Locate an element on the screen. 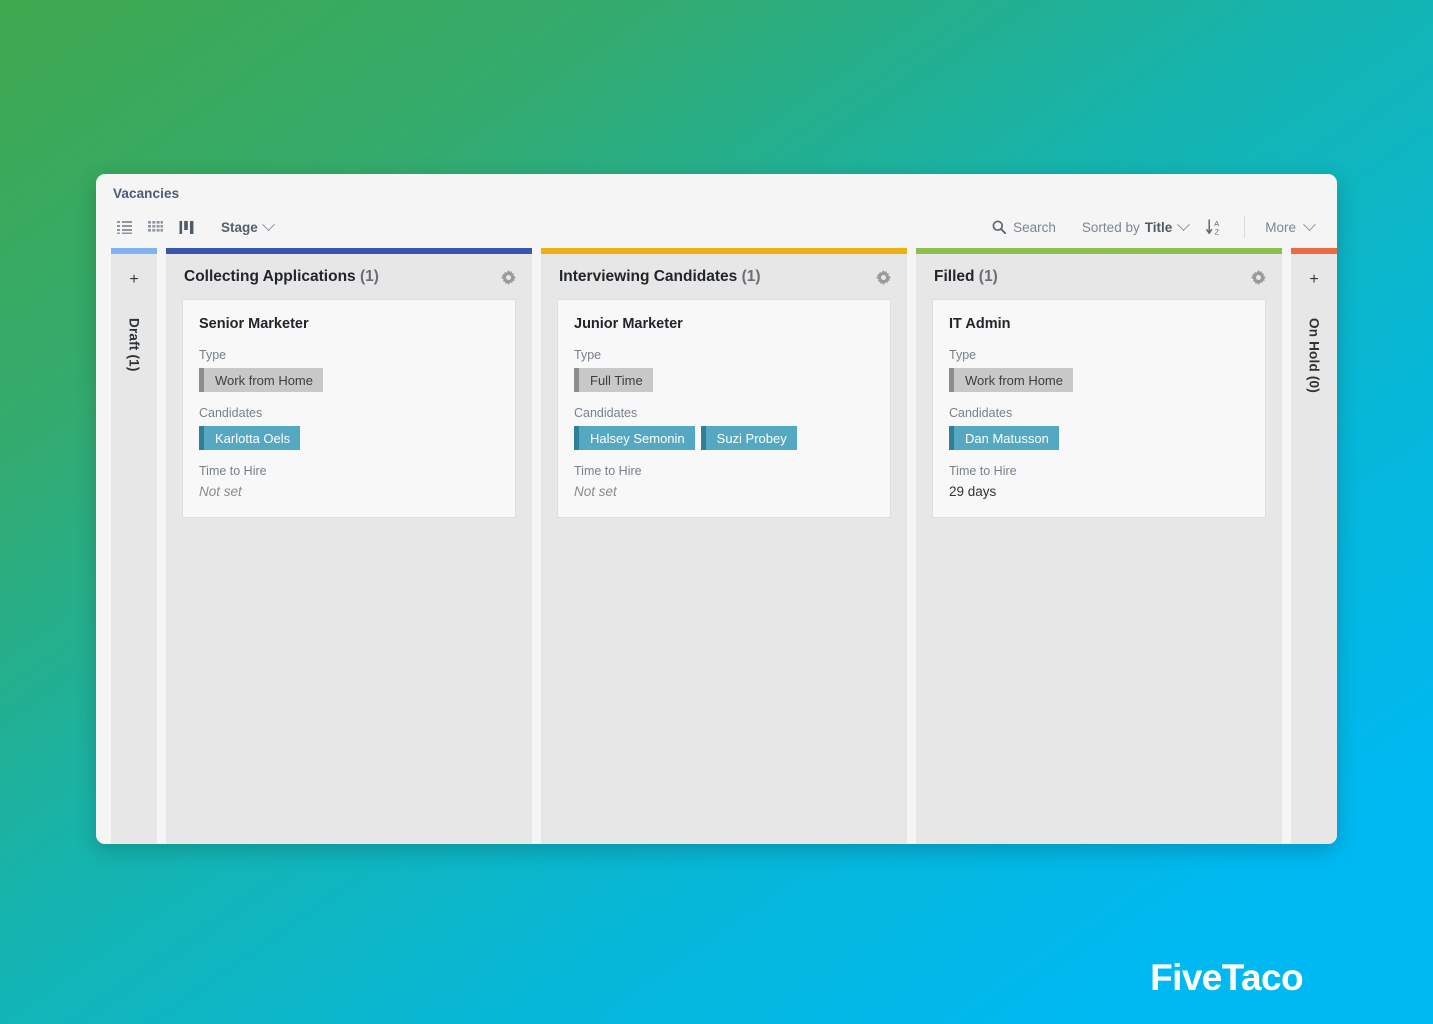  column-header: Interviewing Candidates (1) is located at coordinates (724, 276).